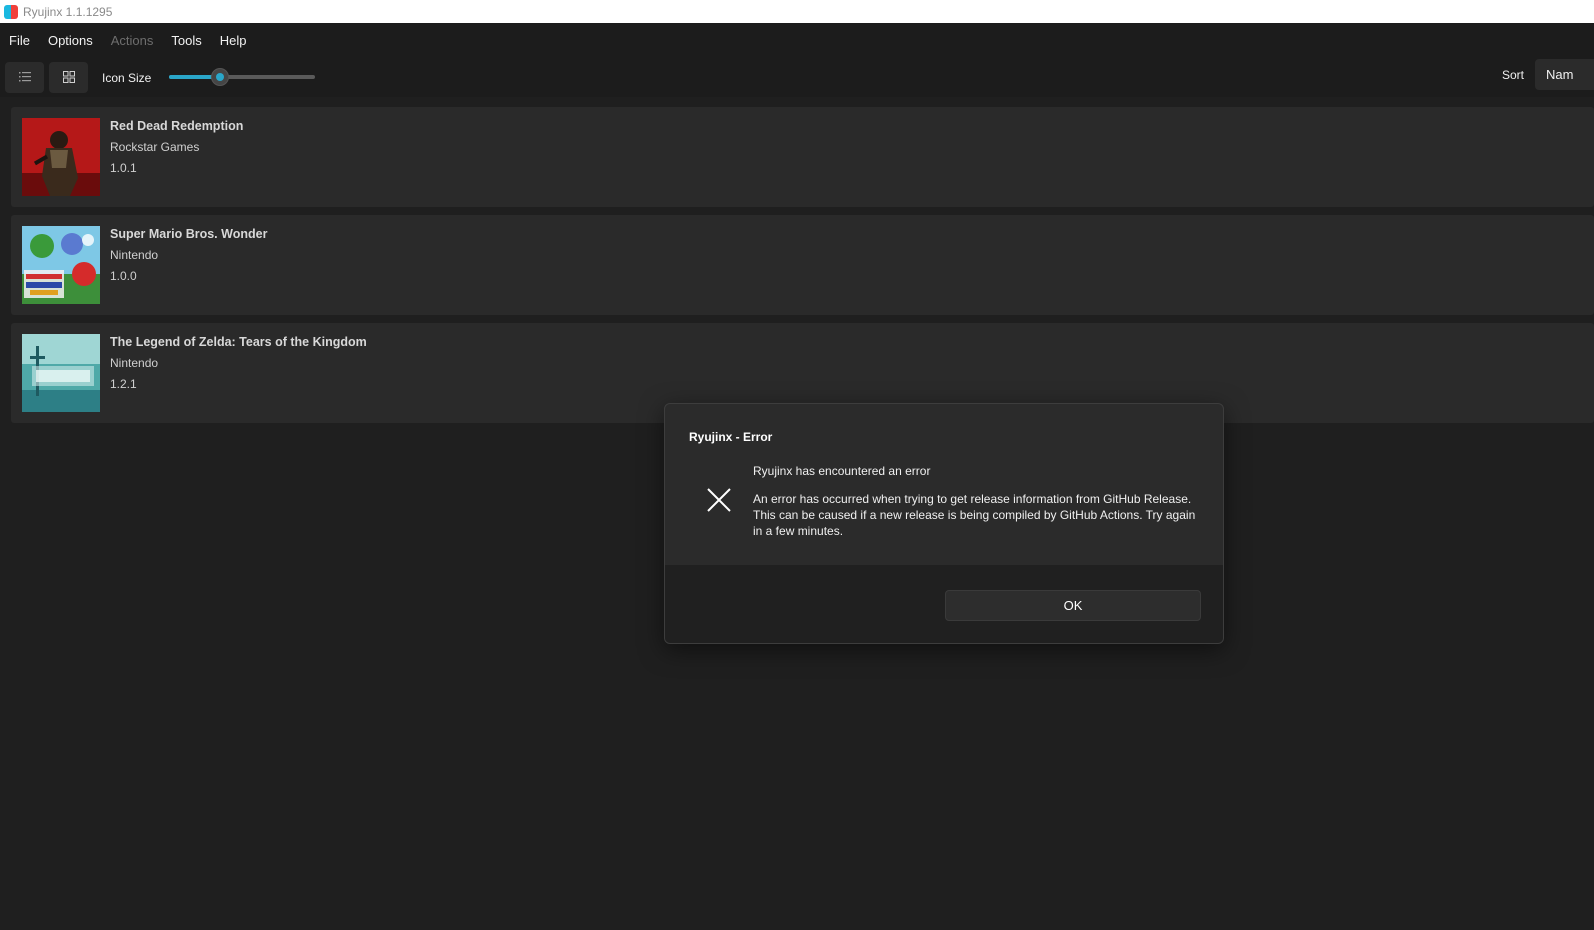 This screenshot has width=1594, height=930. I want to click on slider-thumb, so click(220, 77).